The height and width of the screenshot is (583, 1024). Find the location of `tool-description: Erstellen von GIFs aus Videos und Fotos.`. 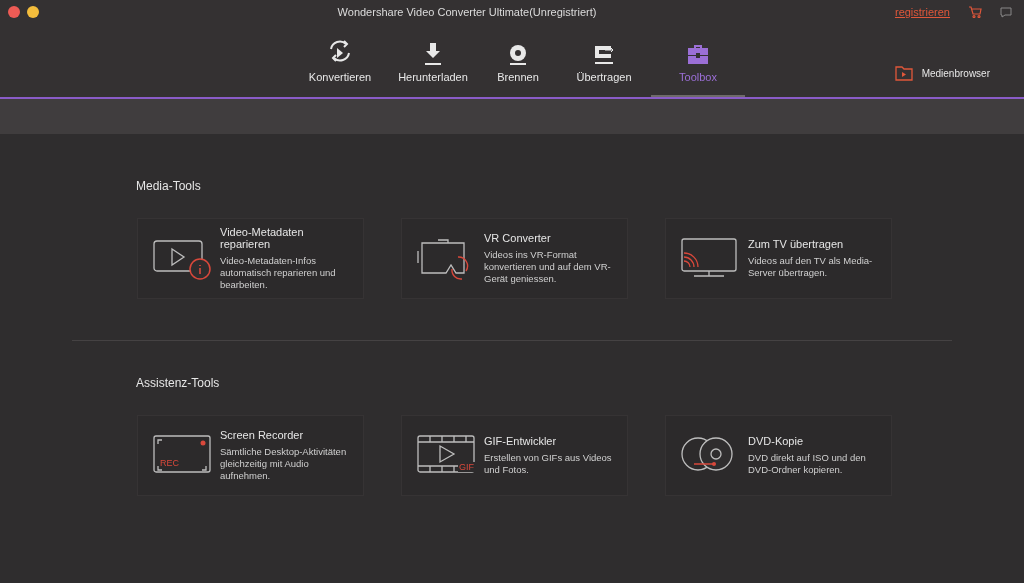

tool-description: Erstellen von GIFs aus Videos und Fotos. is located at coordinates (548, 464).